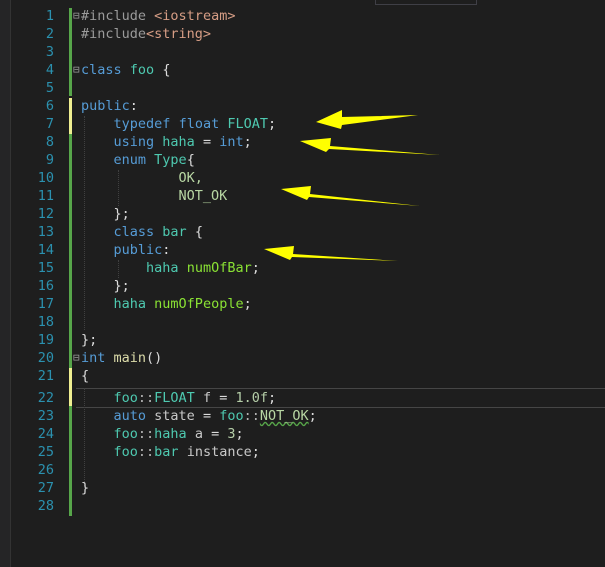 The image size is (605, 567). What do you see at coordinates (350, 196) in the screenshot?
I see `arrow-annotation-enum` at bounding box center [350, 196].